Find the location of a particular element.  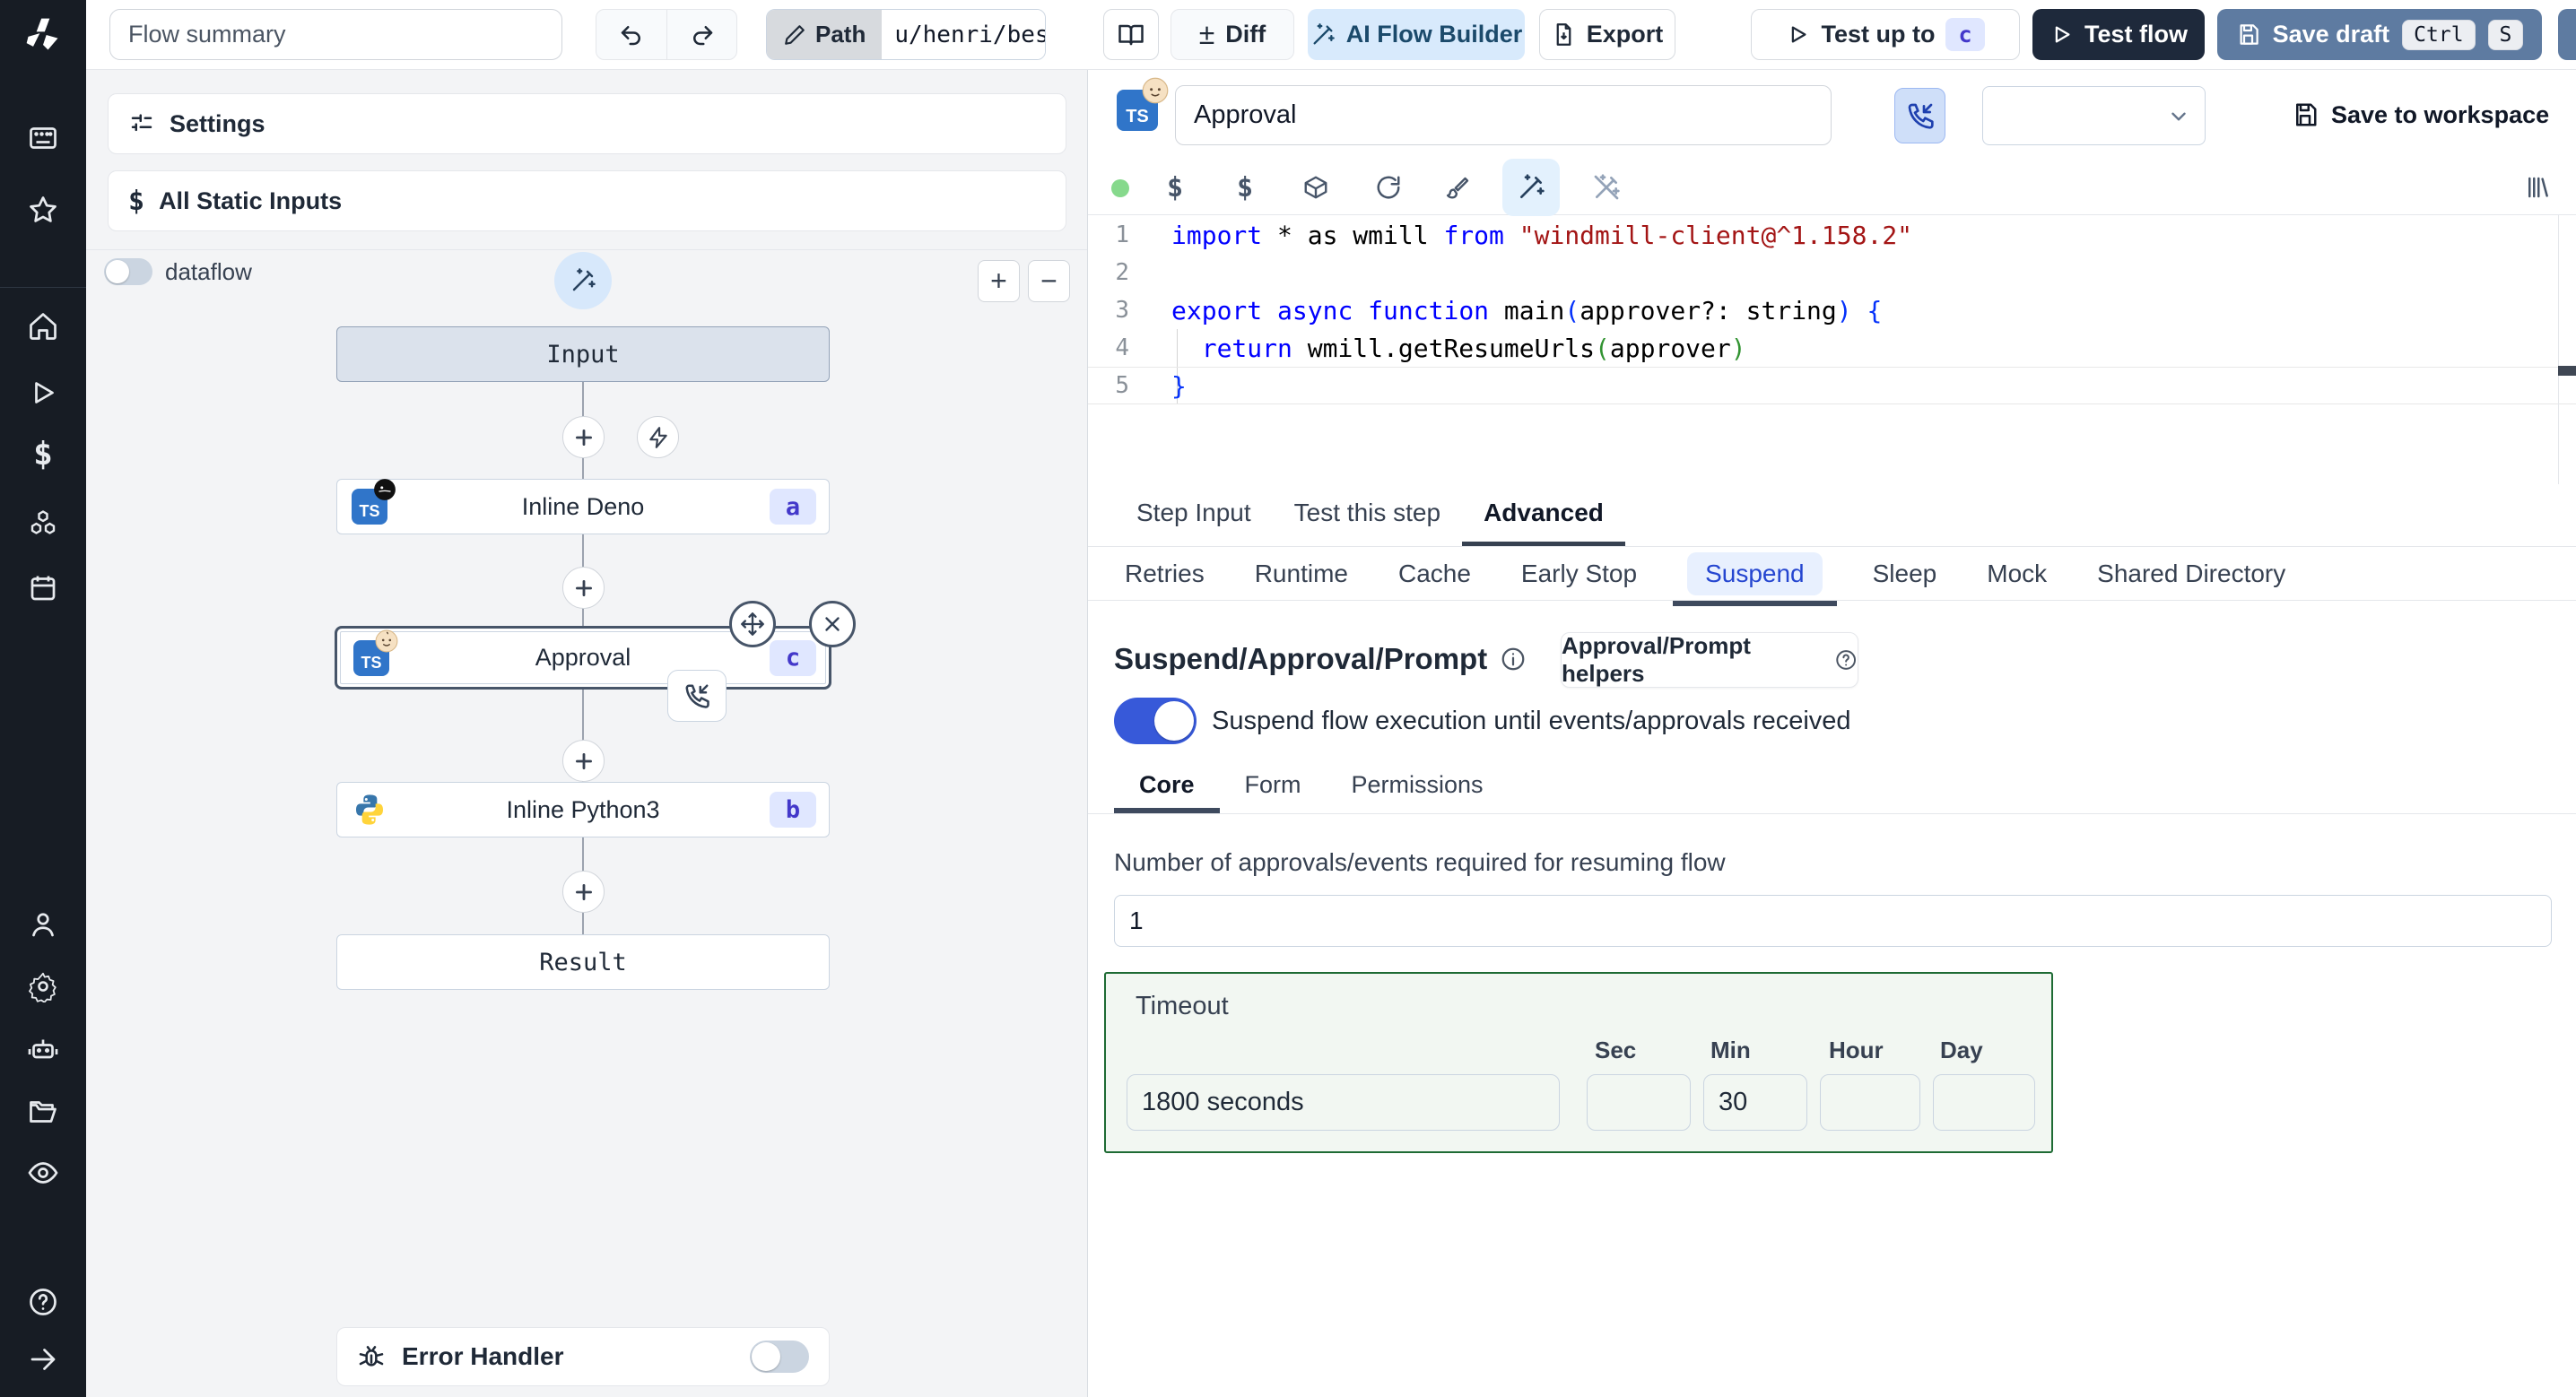

editor-scroll-thumb is located at coordinates (2567, 371).